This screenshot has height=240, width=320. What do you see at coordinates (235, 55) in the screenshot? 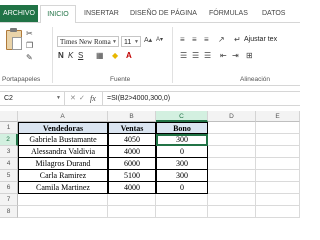
I see `increase-indent-icon: ⇥` at bounding box center [235, 55].